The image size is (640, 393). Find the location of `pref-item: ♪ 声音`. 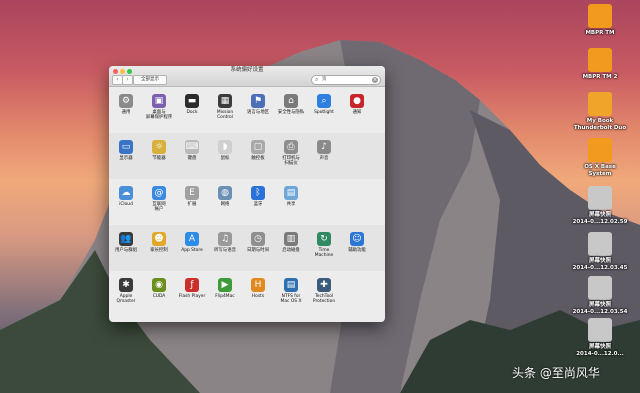

pref-item: ♪ 声音 is located at coordinates (324, 150).